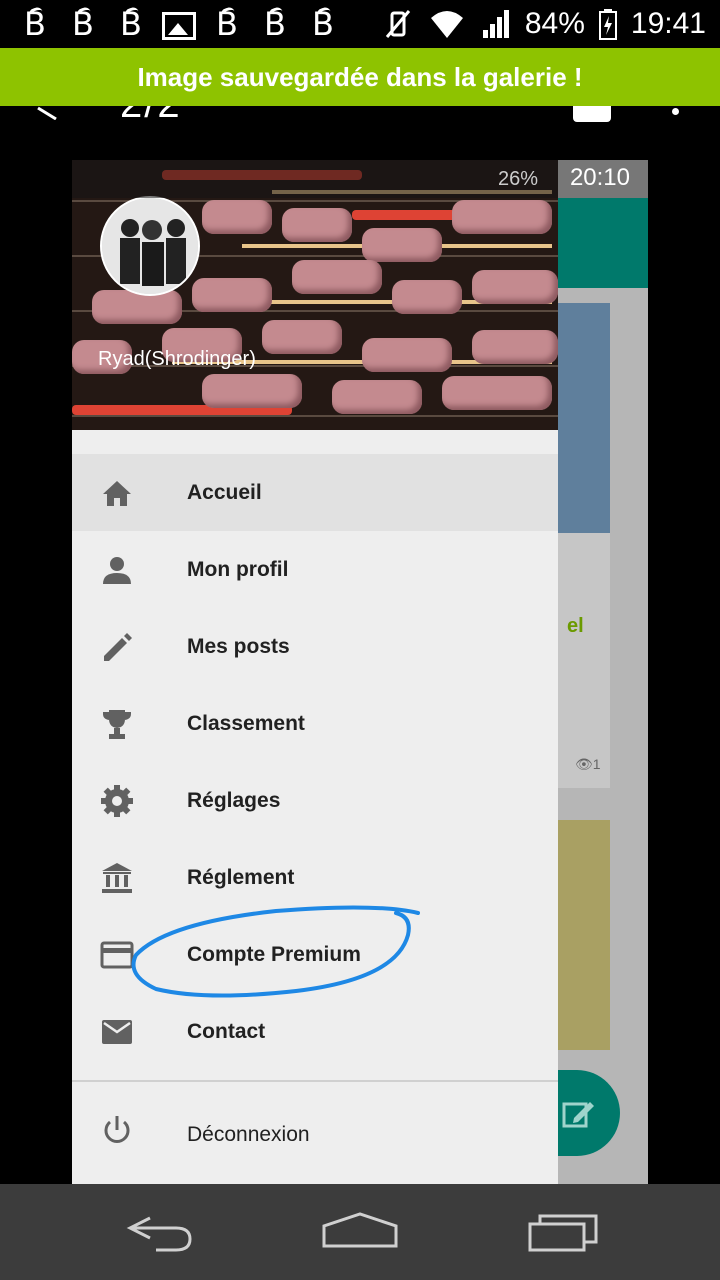  I want to click on menu-item-reglages: Réglages, so click(315, 800).